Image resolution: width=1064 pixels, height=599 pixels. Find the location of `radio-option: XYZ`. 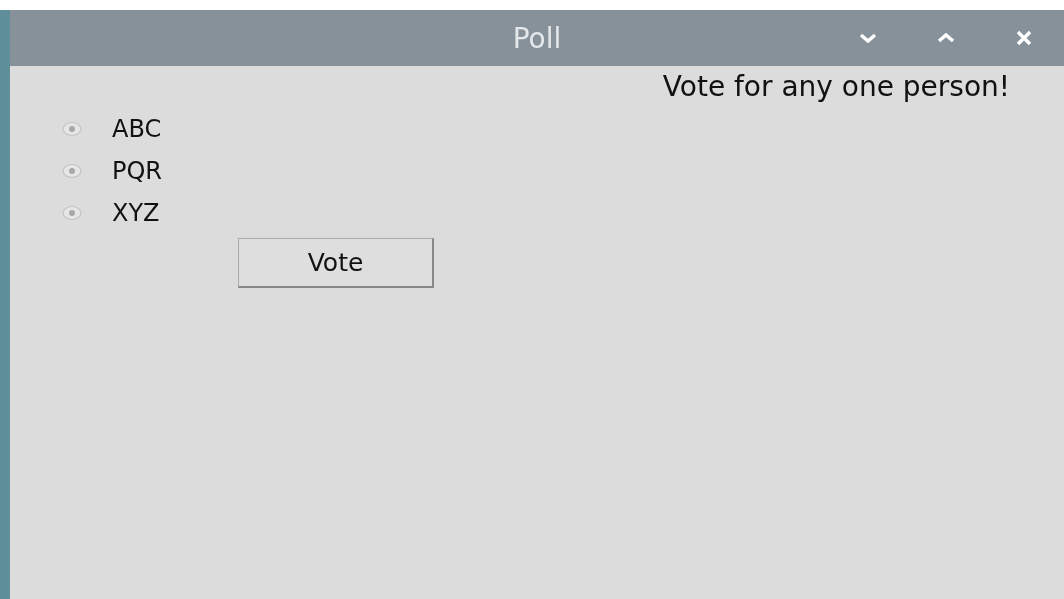

radio-option: XYZ is located at coordinates (111, 213).